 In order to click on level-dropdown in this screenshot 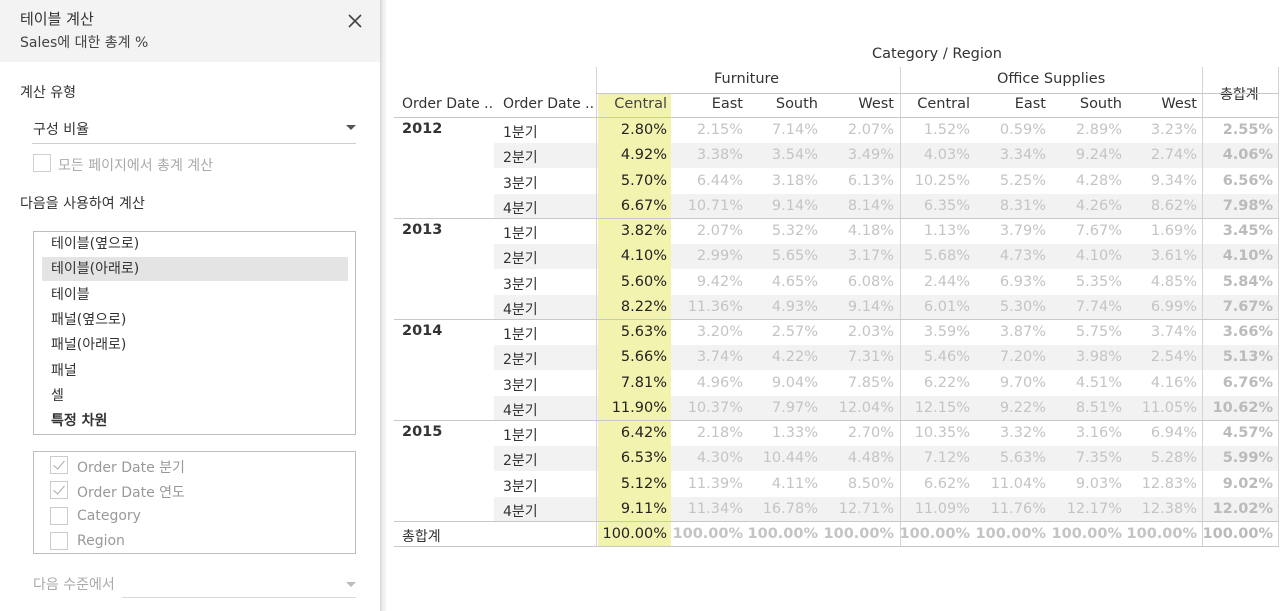, I will do `click(239, 585)`.